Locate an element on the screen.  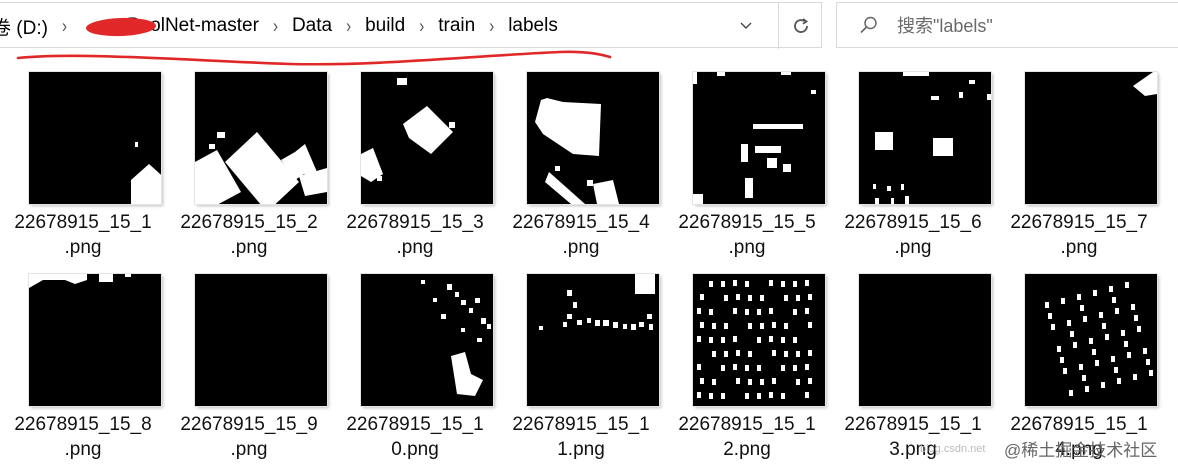
file-name: 22678915_15_9 .png is located at coordinates (249, 437).